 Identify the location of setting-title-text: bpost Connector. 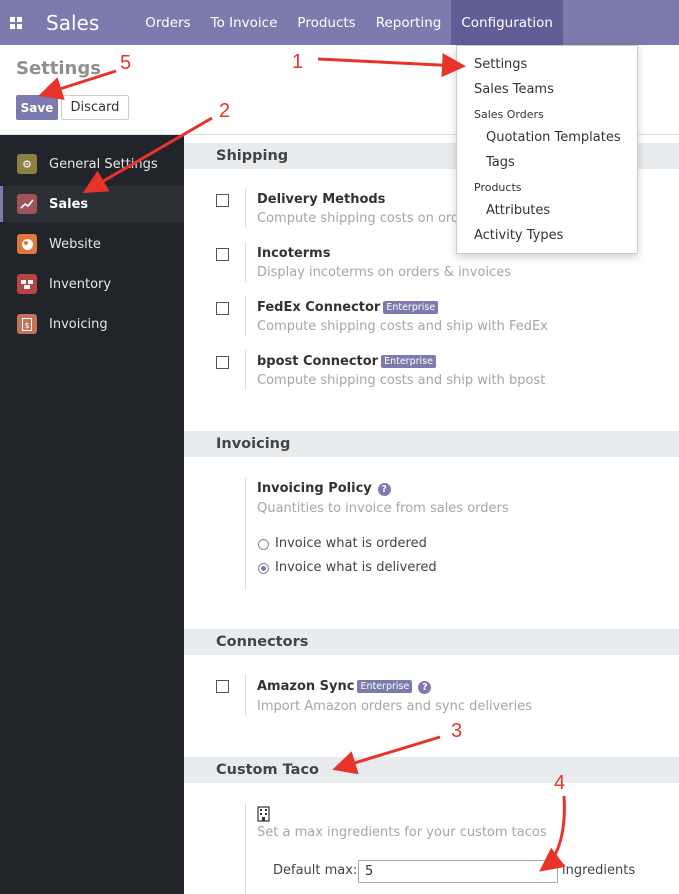
(318, 361).